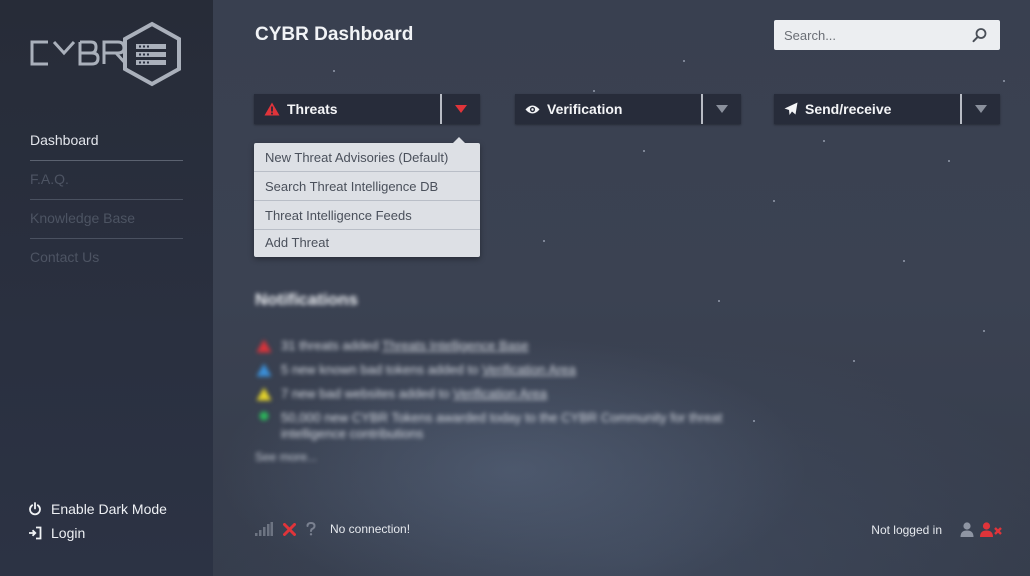 Image resolution: width=1030 pixels, height=576 pixels. Describe the element at coordinates (334, 34) in the screenshot. I see `page-title: CYBR Dashboard` at that location.